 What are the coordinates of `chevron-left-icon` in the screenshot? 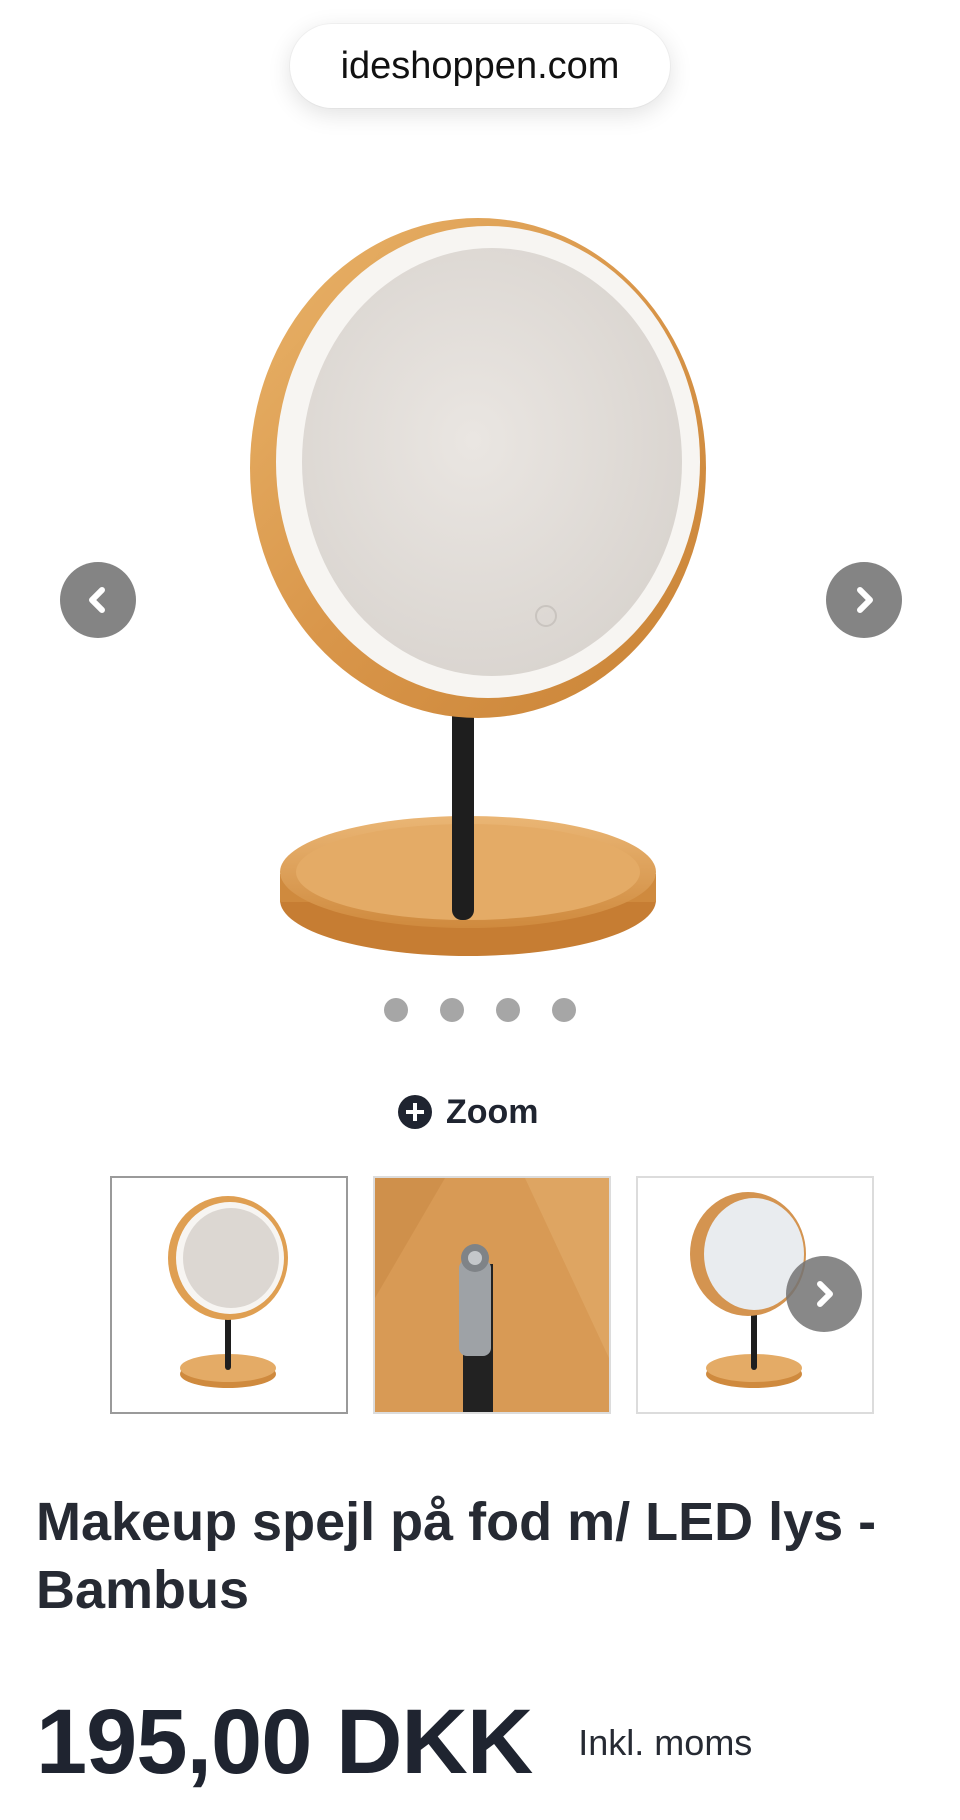 It's located at (97, 600).